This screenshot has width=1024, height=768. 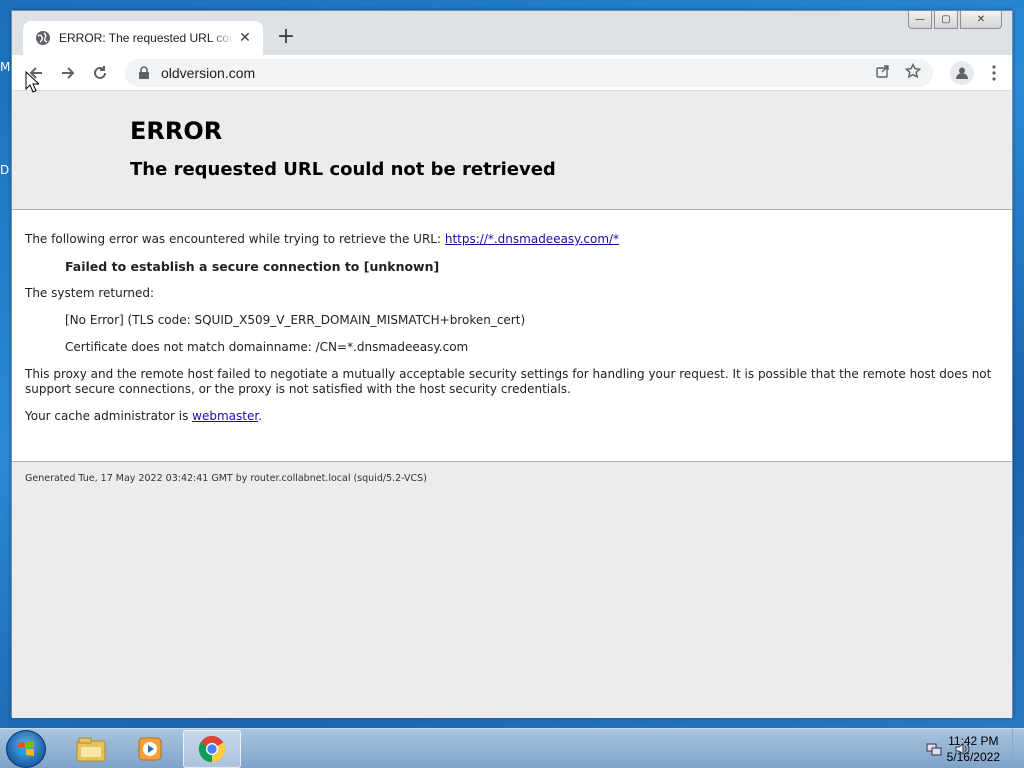 I want to click on mouse-cursor-icon, so click(x=32, y=82).